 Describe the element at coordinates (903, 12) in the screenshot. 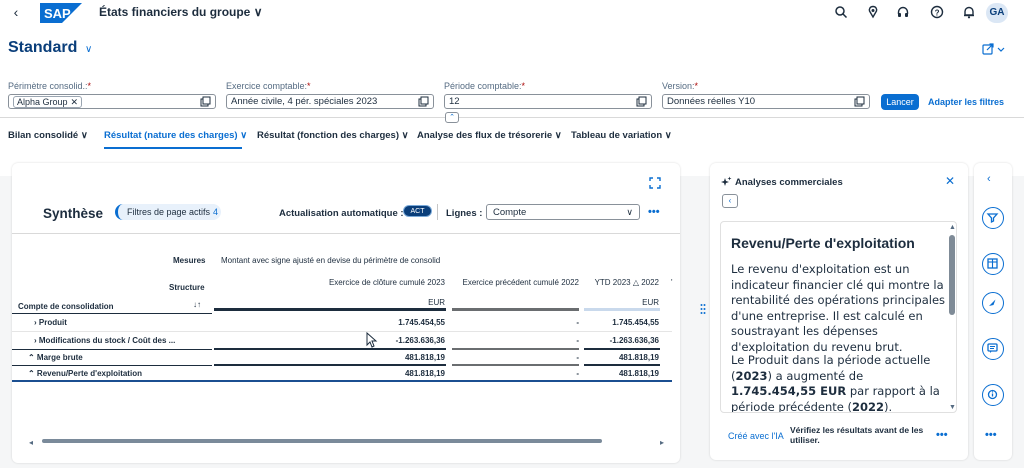

I see `headset-icon` at that location.